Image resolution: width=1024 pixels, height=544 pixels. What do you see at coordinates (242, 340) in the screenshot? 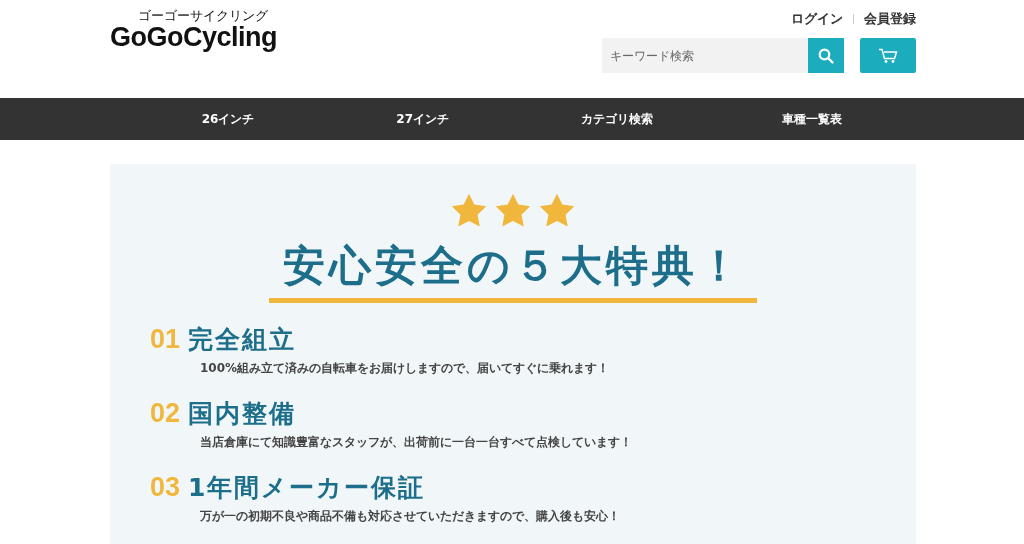
I see `benefit-heading: 完全組立` at bounding box center [242, 340].